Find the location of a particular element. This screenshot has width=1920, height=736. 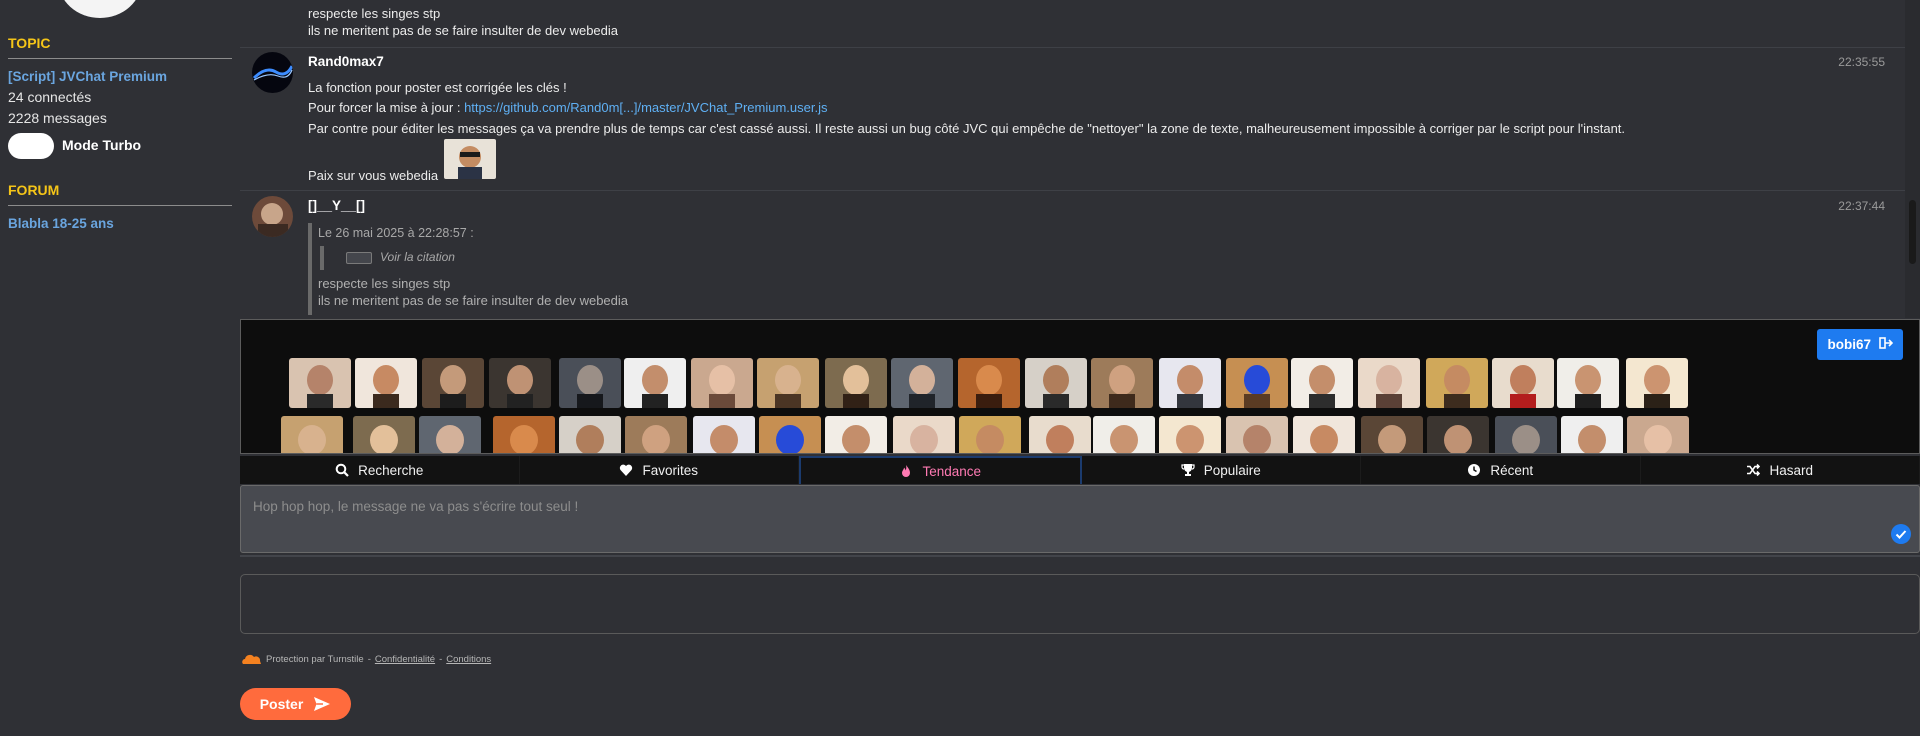

tab-tendance: Tendance is located at coordinates (940, 470).